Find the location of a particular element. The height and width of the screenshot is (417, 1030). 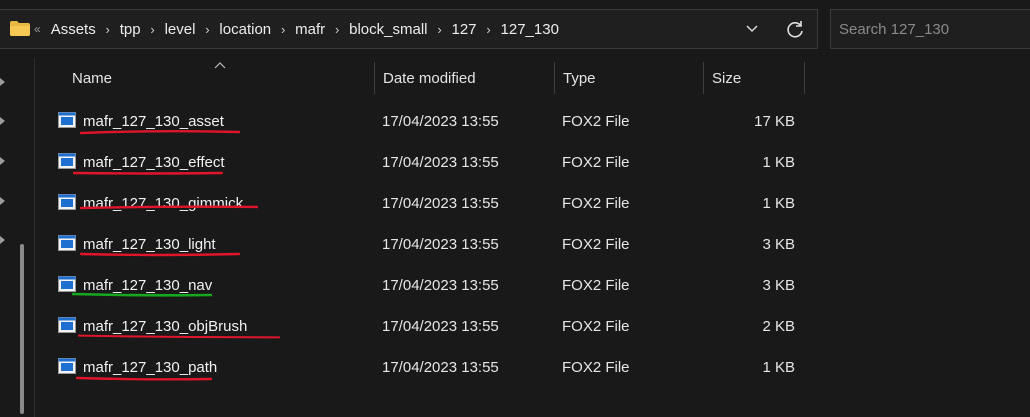

breadcrumb-item-127-130: 127_130 is located at coordinates (530, 29).